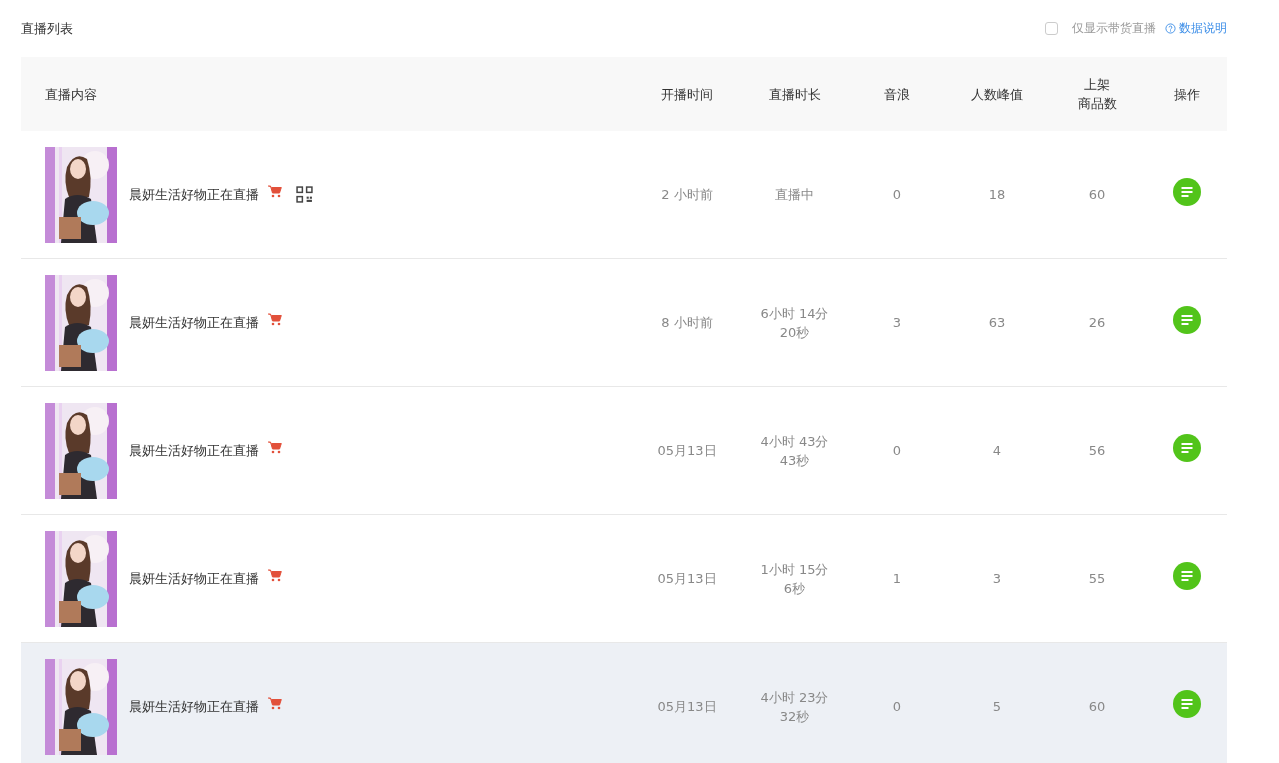  Describe the element at coordinates (897, 94) in the screenshot. I see `column-header: 音浪` at that location.